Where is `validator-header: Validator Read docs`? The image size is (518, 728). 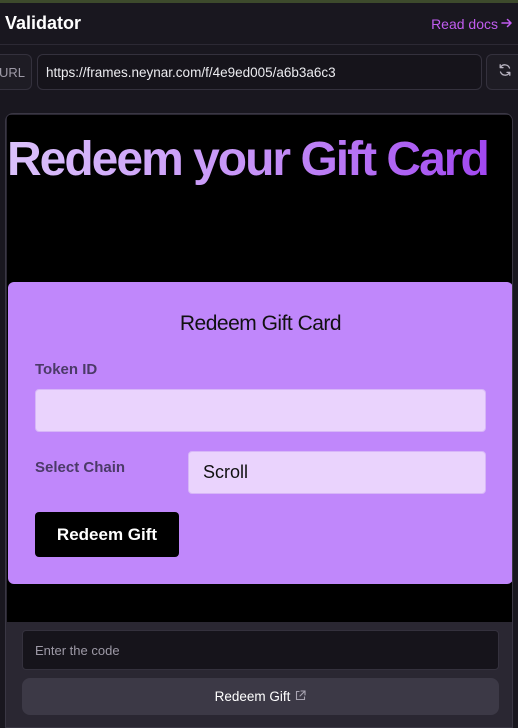
validator-header: Validator Read docs is located at coordinates (259, 24).